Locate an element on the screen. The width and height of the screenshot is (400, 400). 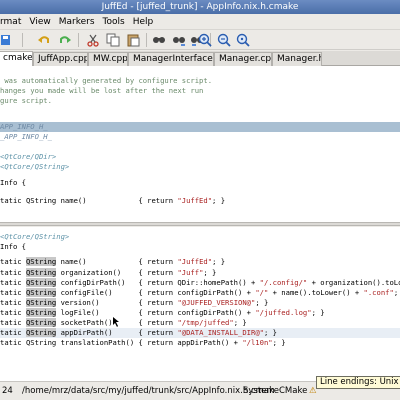
tab-managerinterface-h: ManagerInterface.h is located at coordinates (171, 59).